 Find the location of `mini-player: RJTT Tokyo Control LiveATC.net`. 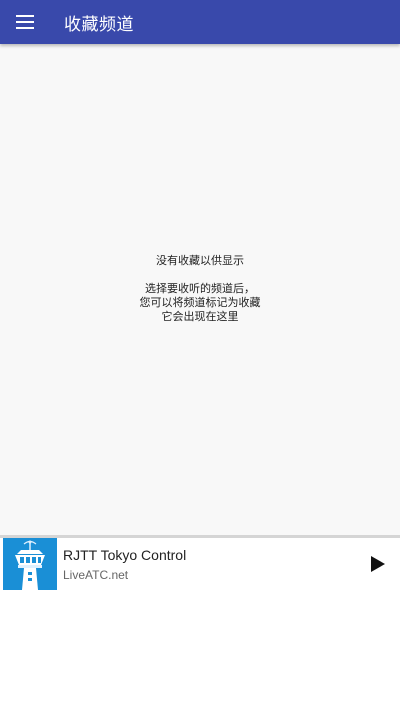

mini-player: RJTT Tokyo Control LiveATC.net is located at coordinates (200, 562).